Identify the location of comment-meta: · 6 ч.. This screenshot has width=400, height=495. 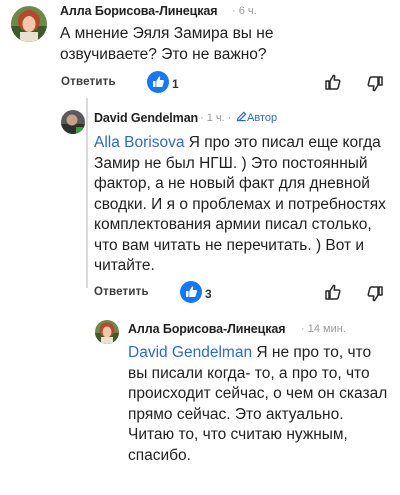
(244, 11).